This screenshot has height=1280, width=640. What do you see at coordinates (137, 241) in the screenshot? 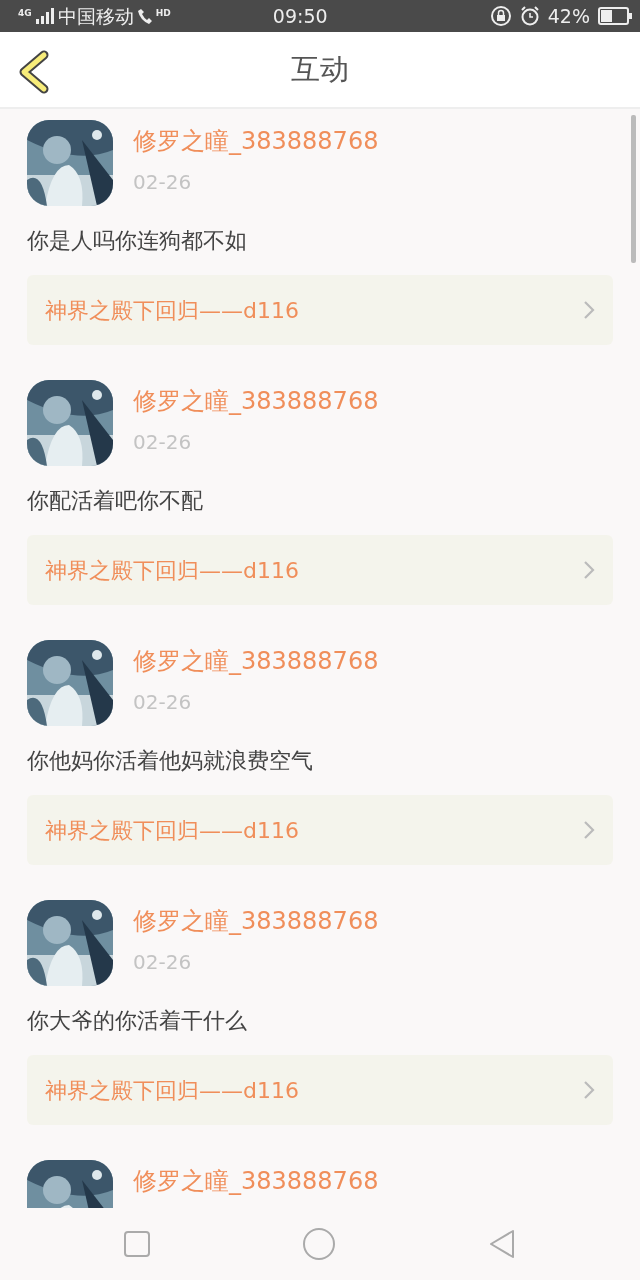
I see `comment-text: 你是人吗你连狗都不如` at bounding box center [137, 241].